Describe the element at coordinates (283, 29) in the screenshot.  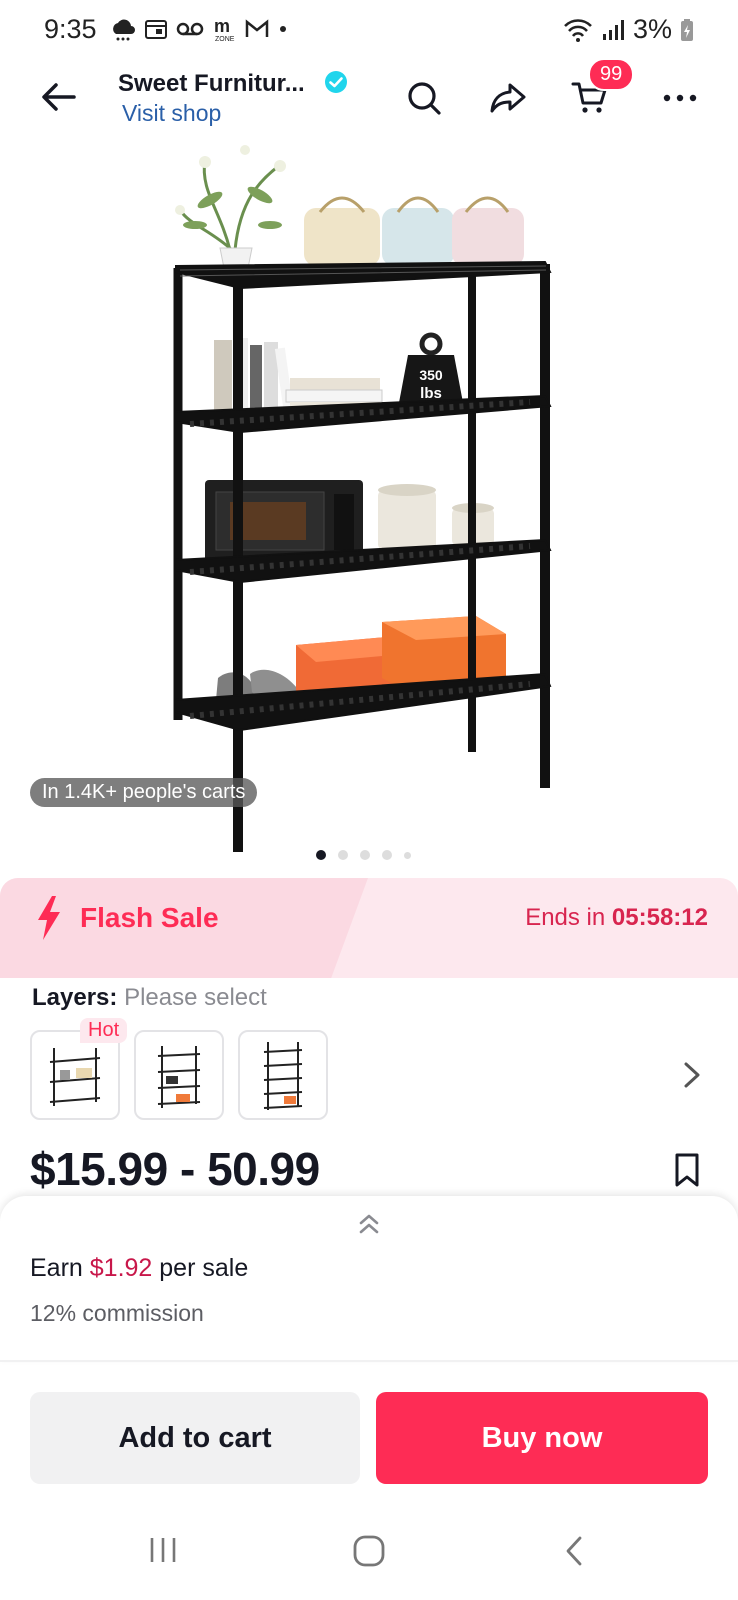
I see `more-notifications-icon` at that location.